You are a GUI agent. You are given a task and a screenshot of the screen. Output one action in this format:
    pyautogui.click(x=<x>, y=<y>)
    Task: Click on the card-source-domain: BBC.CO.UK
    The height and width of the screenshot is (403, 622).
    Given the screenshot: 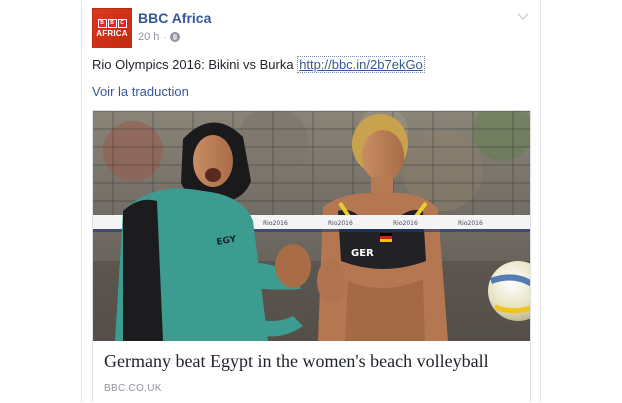 What is the action you would take?
    pyautogui.click(x=133, y=388)
    